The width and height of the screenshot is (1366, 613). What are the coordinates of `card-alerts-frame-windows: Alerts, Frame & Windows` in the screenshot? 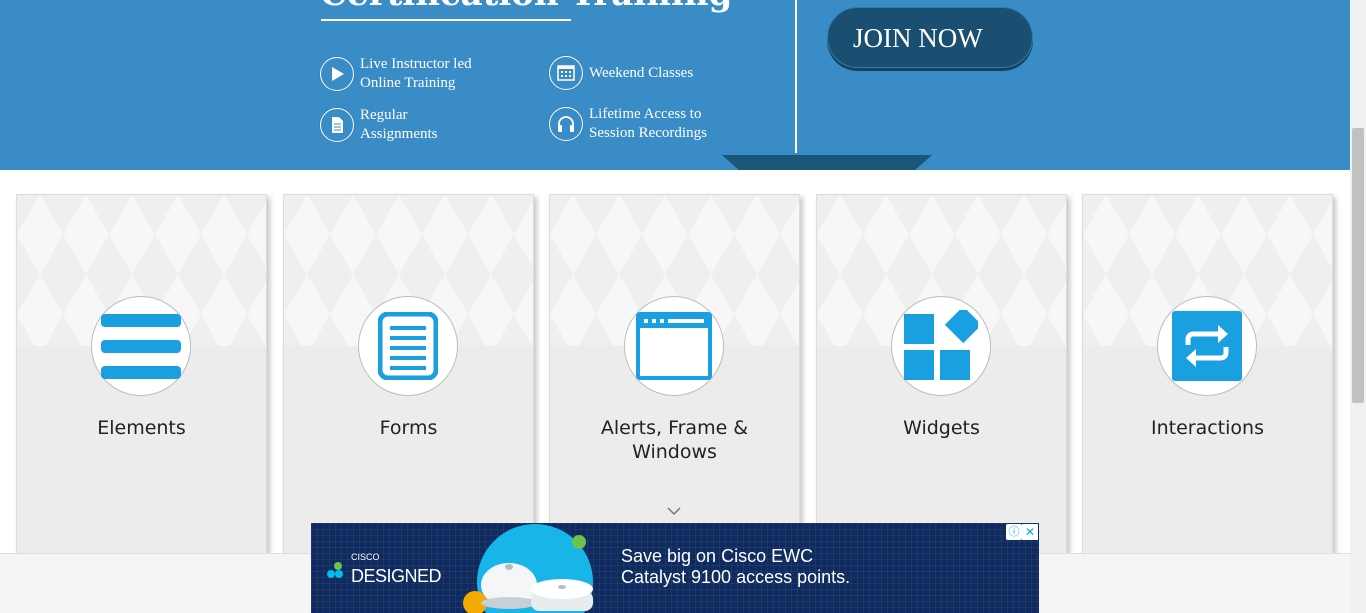 It's located at (674, 379).